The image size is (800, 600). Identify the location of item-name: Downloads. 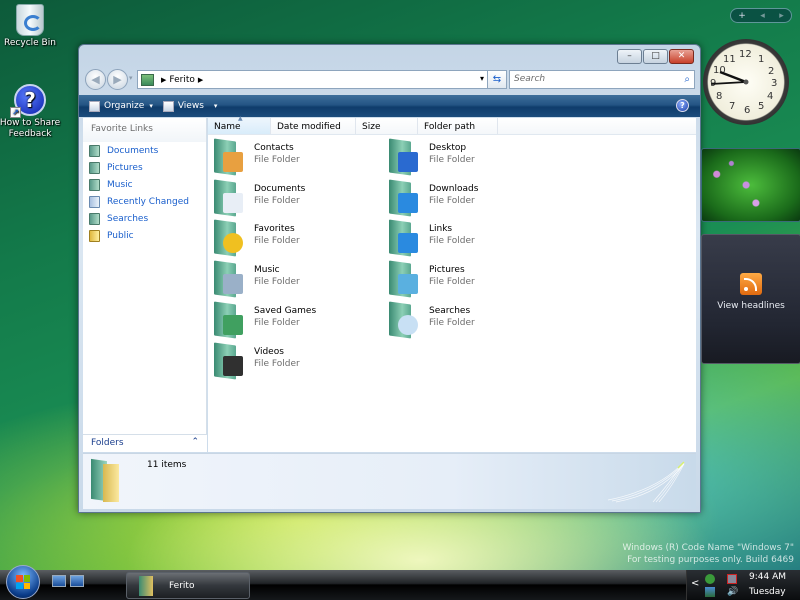
(454, 188).